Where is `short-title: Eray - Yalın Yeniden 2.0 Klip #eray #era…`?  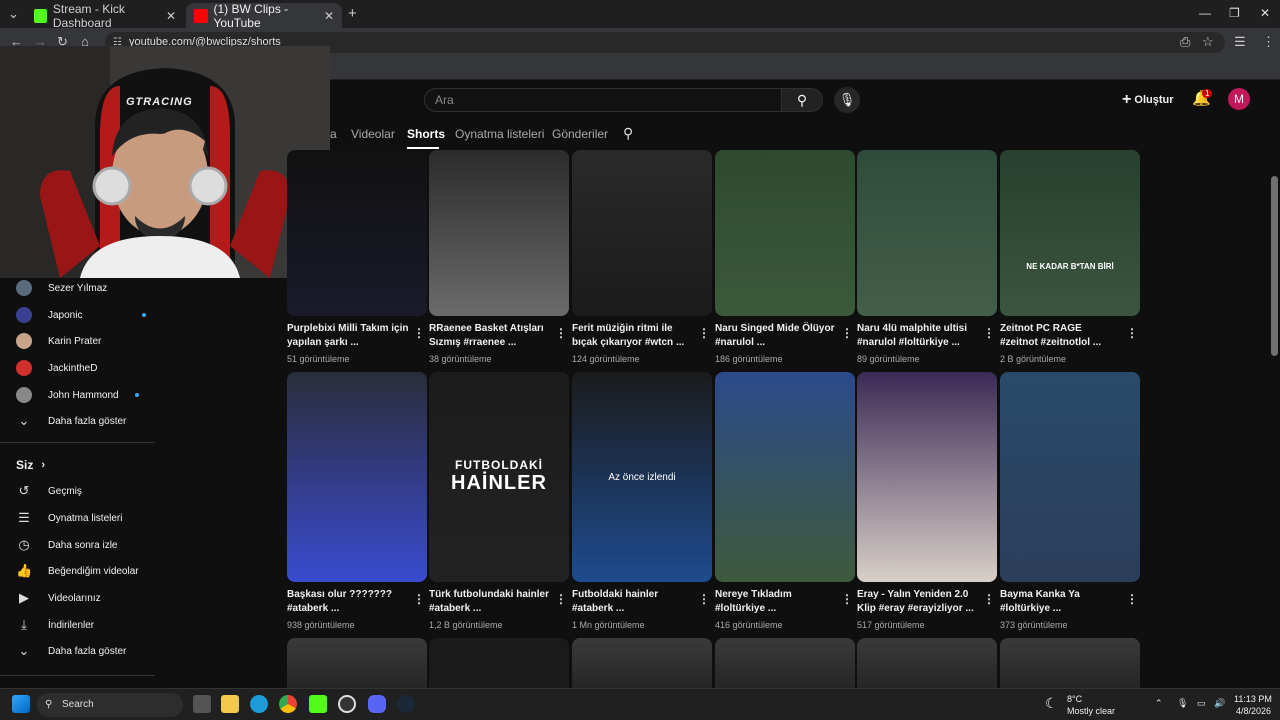
short-title: Eray - Yalın Yeniden 2.0 Klip #eray #era… is located at coordinates (918, 602).